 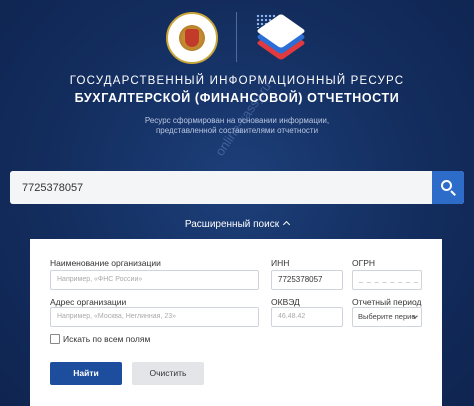 I want to click on okved-label: ОКВЭД, so click(x=285, y=302).